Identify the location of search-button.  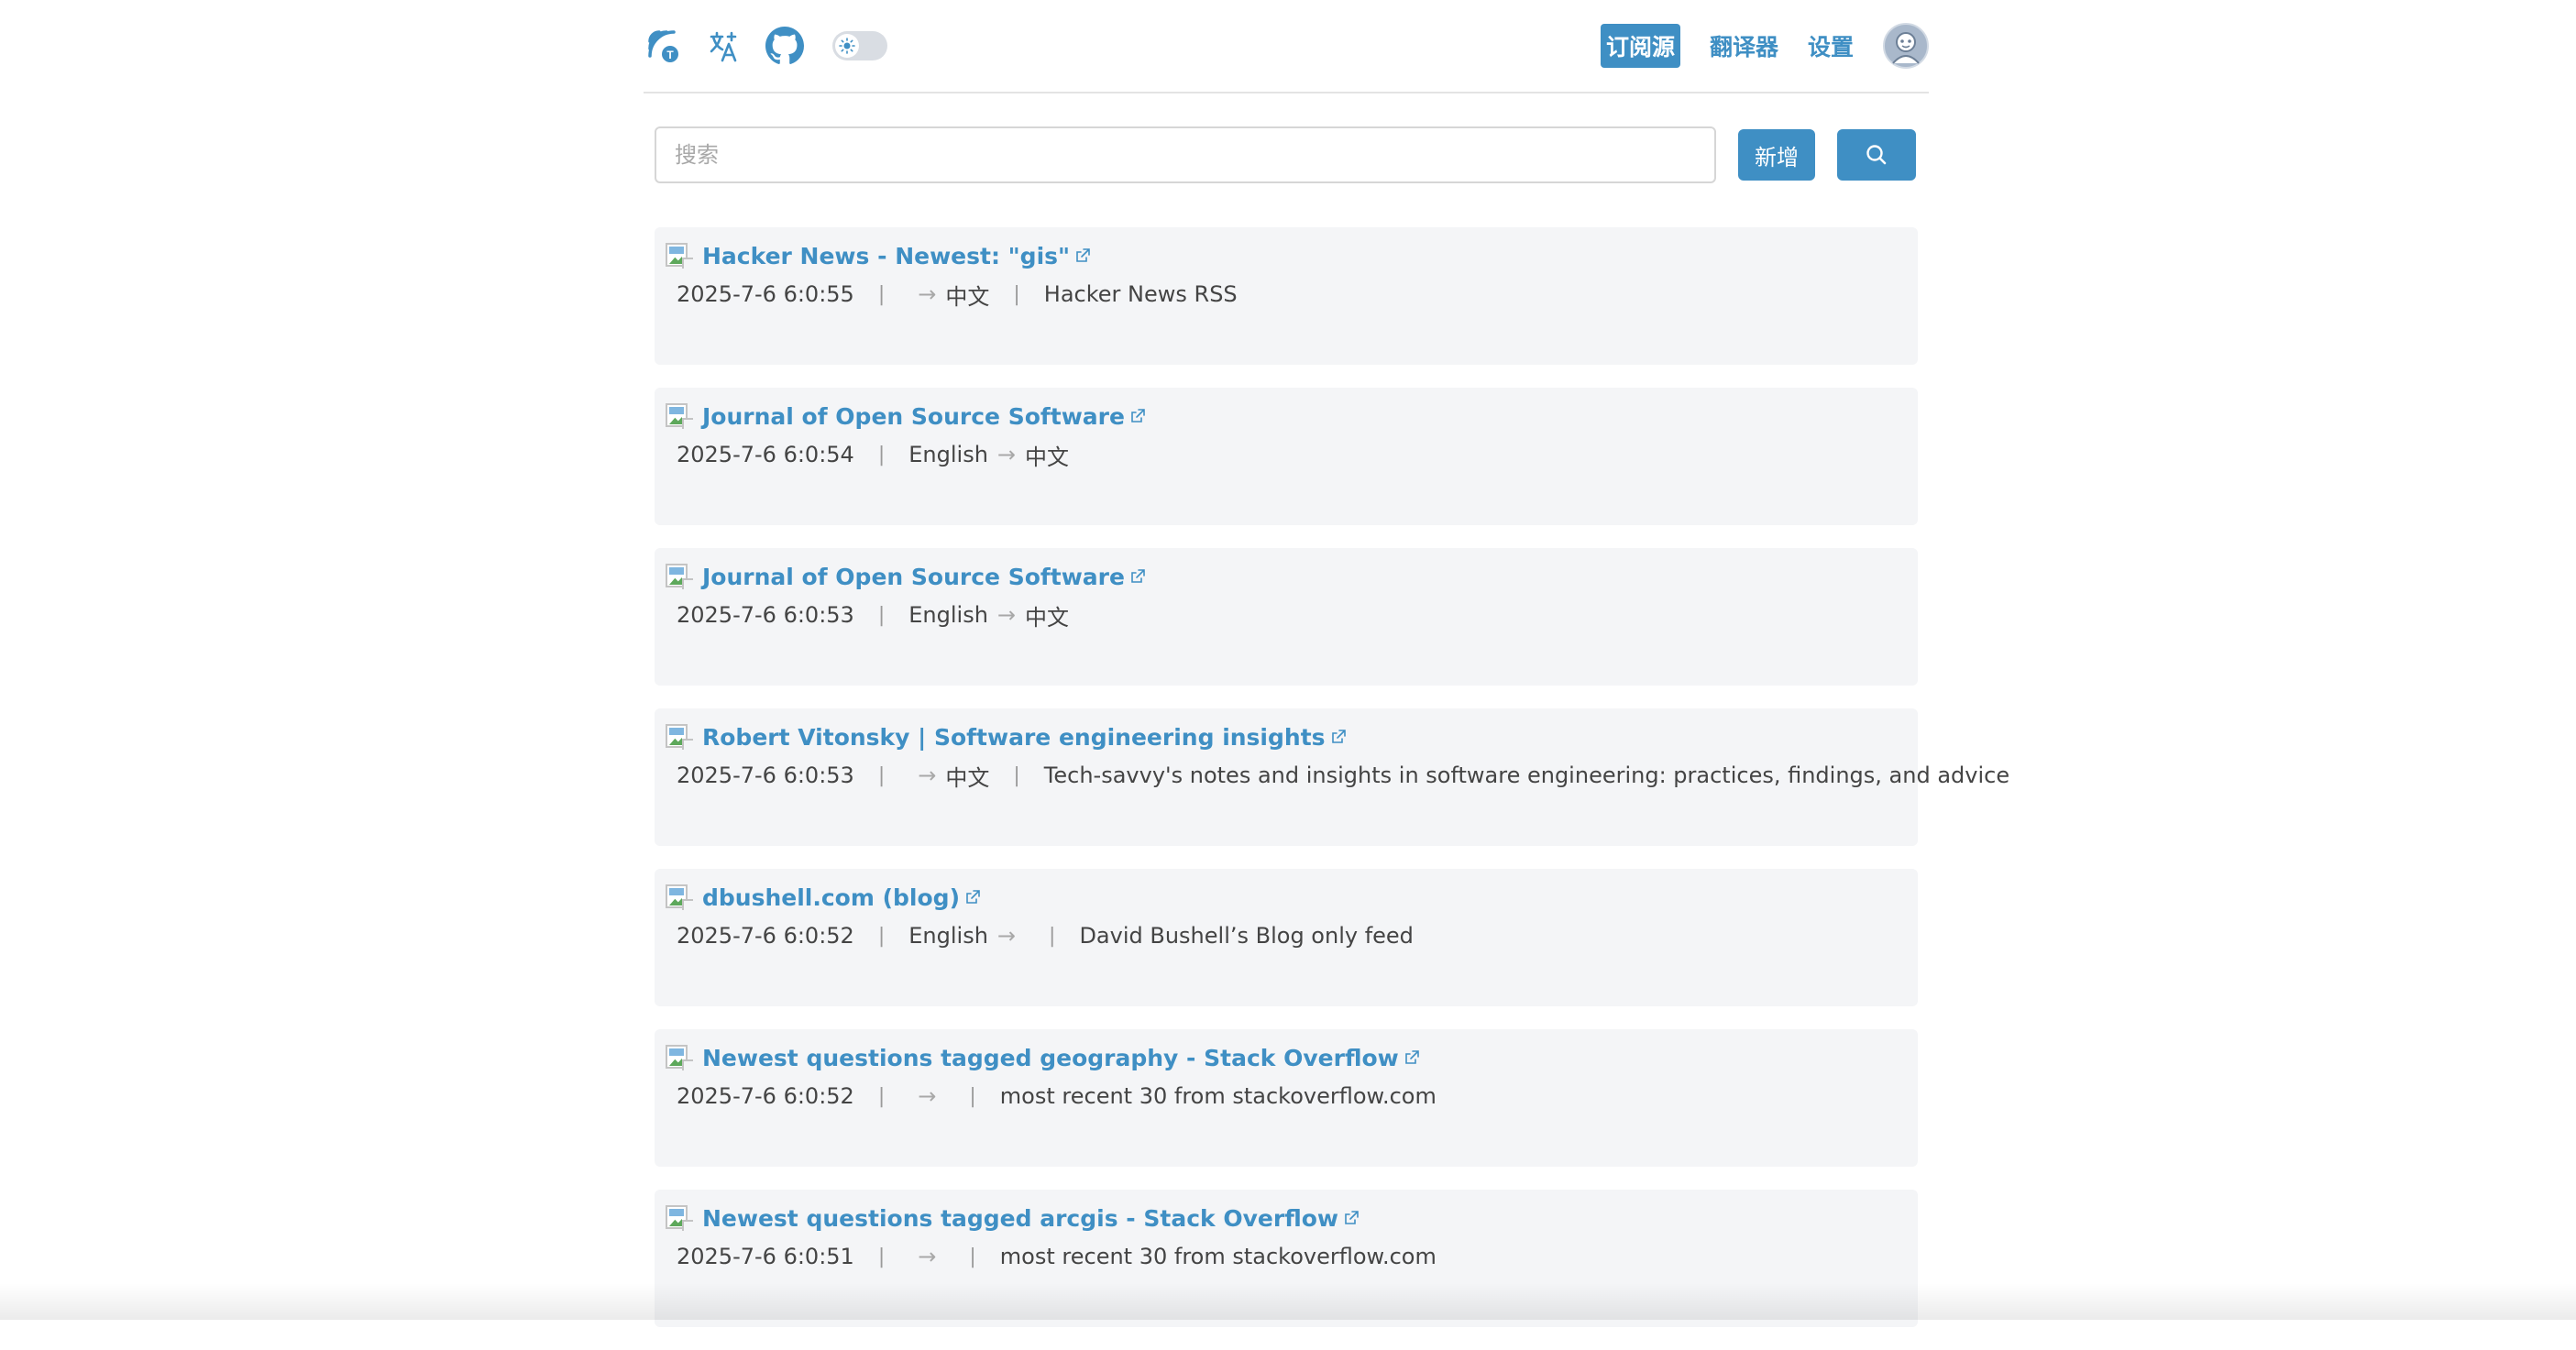
(1877, 155).